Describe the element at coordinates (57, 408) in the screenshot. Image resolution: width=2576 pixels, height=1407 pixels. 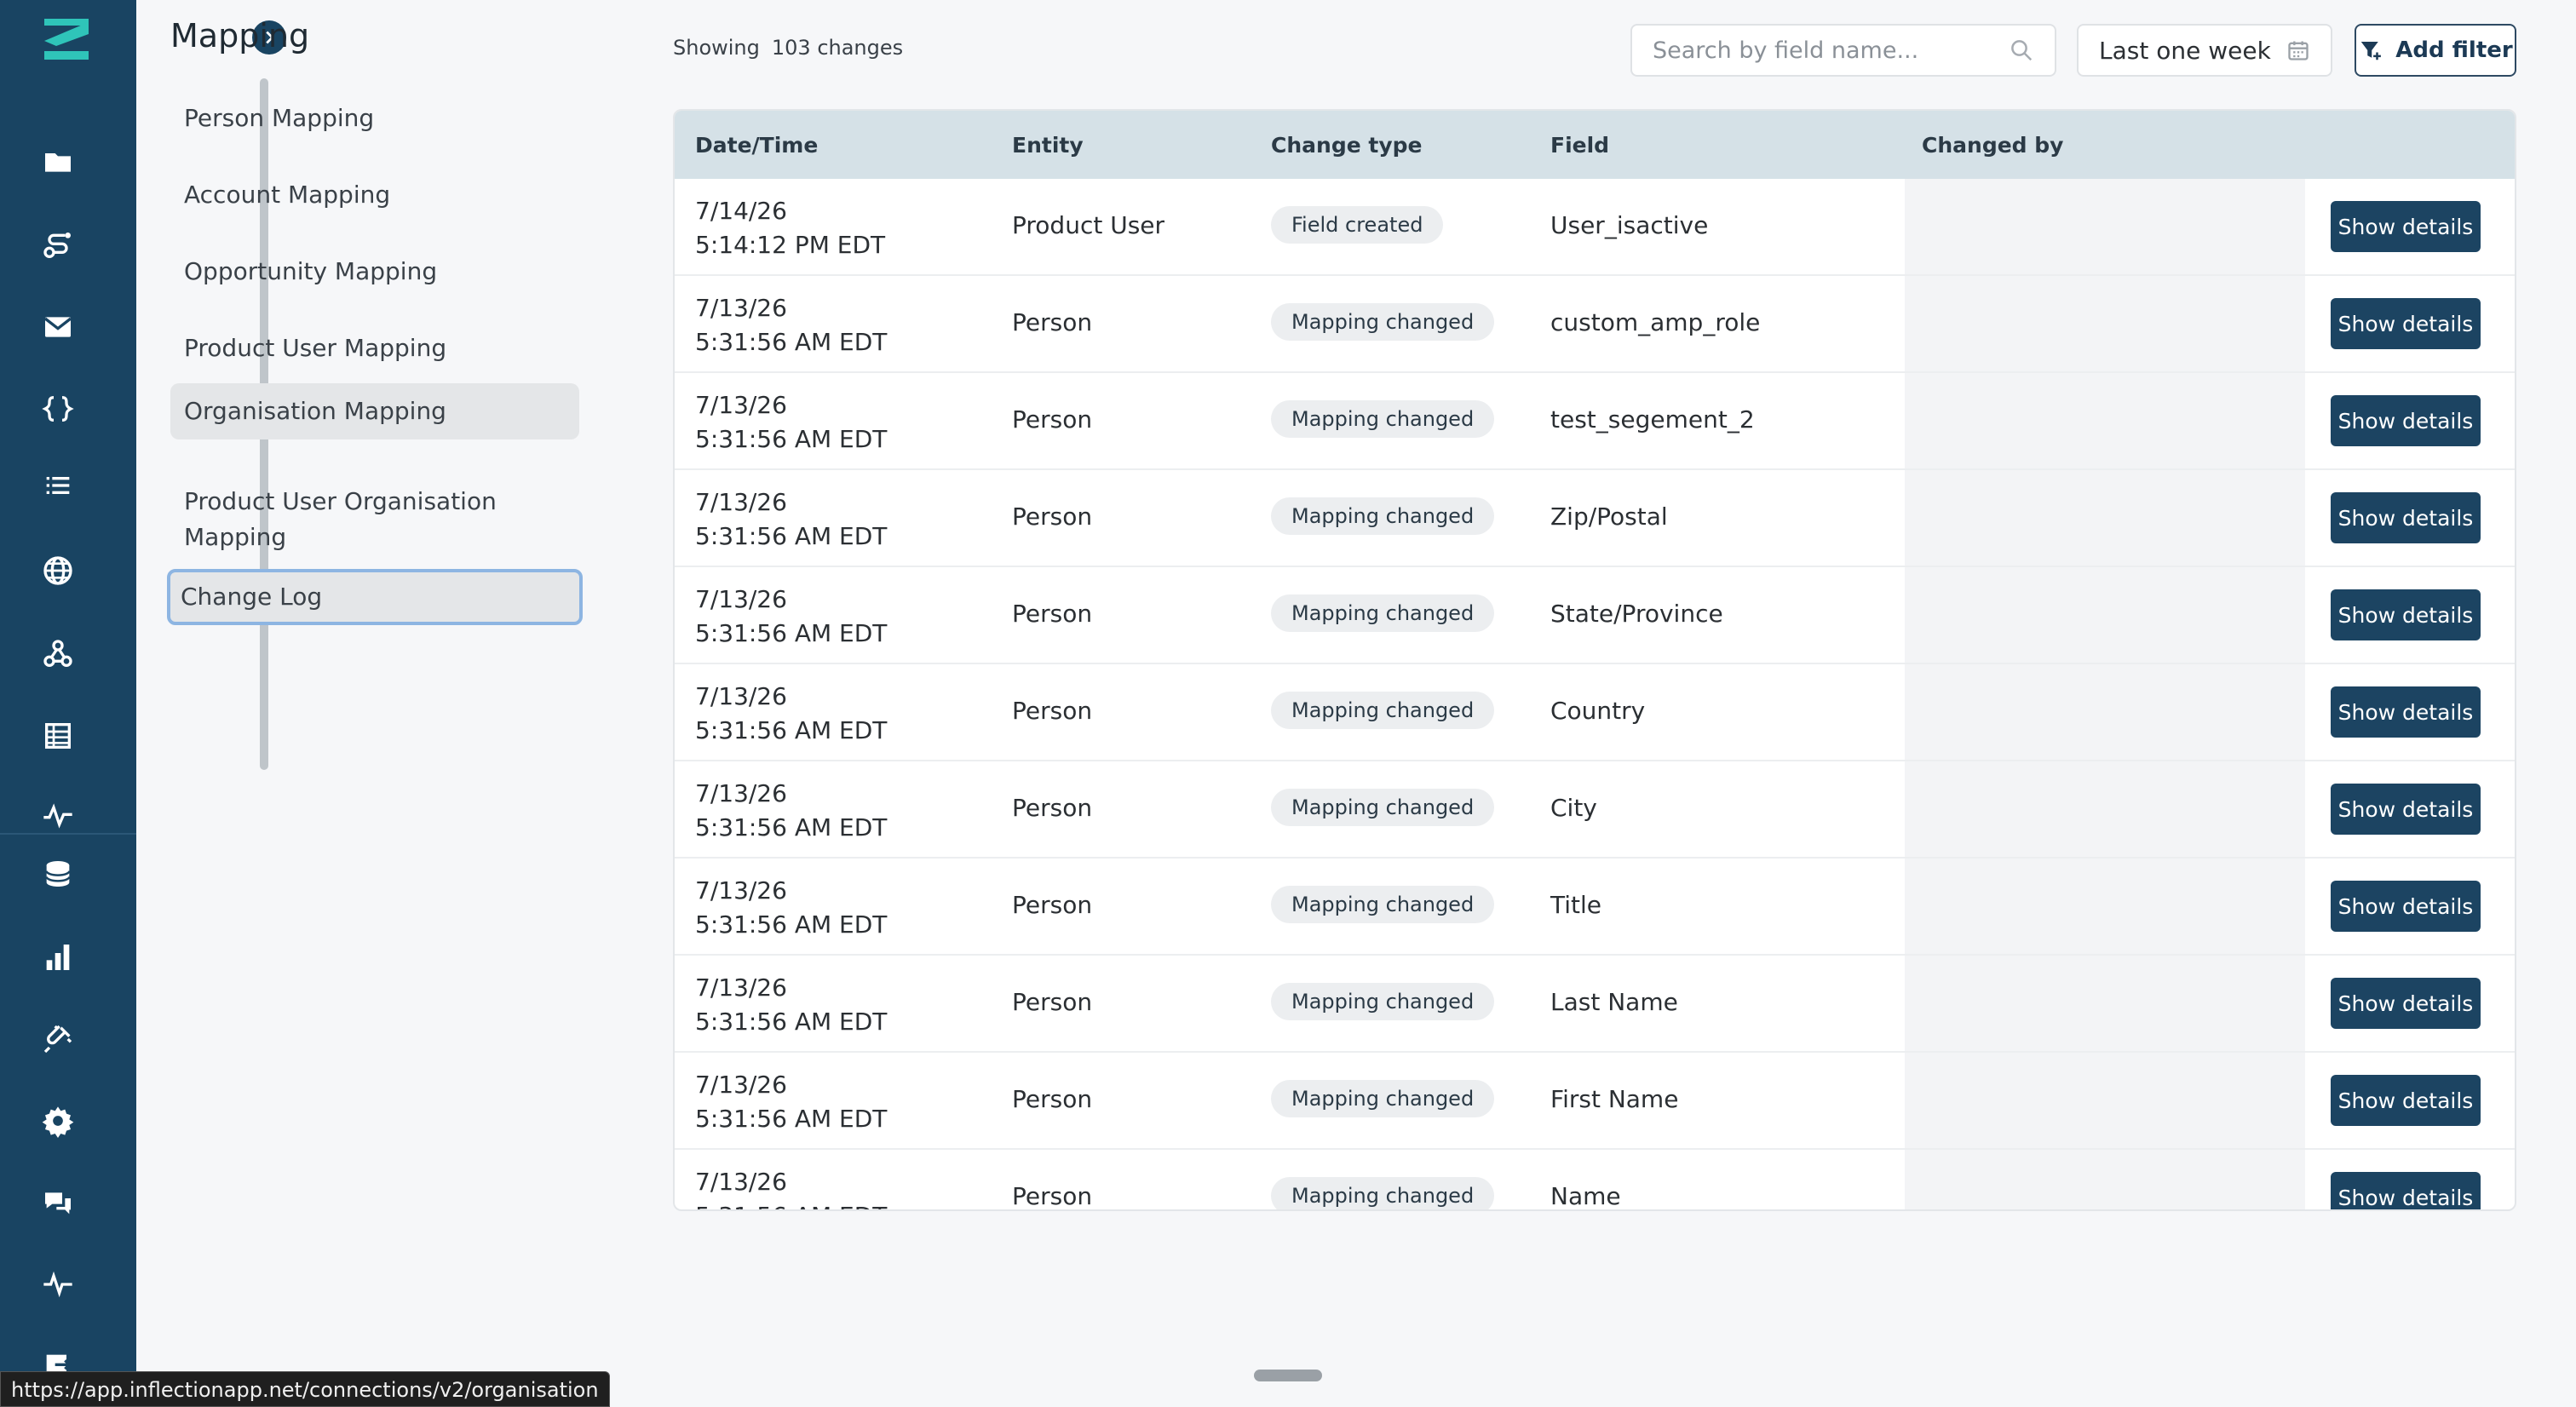
I see `code-braces-icon` at that location.